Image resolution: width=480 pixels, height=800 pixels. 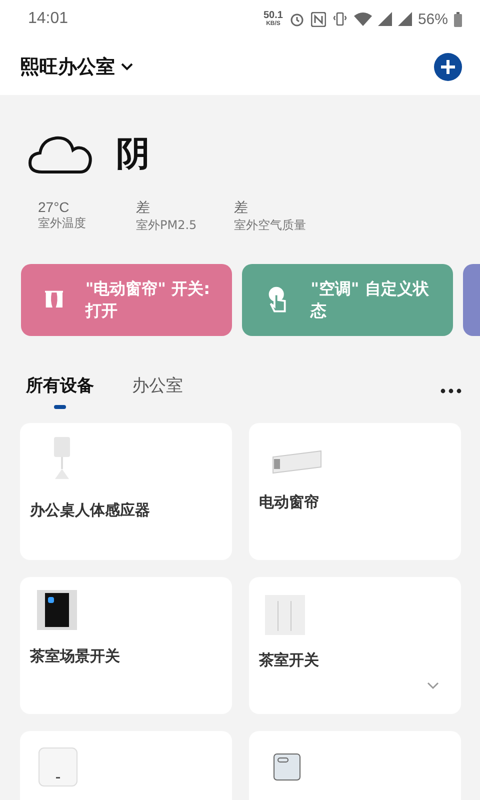 What do you see at coordinates (273, 16) in the screenshot?
I see `network-speed: 50.1` at bounding box center [273, 16].